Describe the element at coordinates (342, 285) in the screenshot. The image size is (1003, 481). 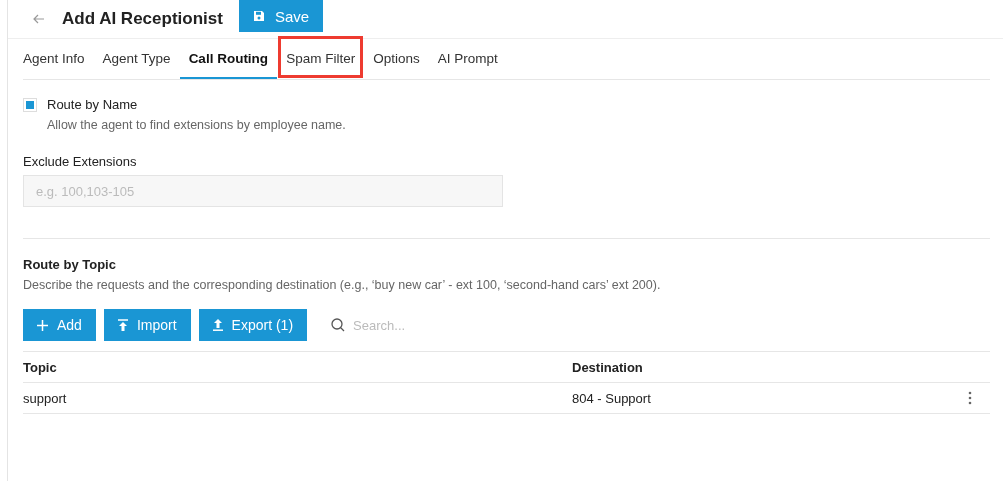
I see `description-text: Describe the requests and the corresponding destination (e.g., ‘buy new car’ - ext 100, ‘second-hand cars’ ext 200).` at that location.